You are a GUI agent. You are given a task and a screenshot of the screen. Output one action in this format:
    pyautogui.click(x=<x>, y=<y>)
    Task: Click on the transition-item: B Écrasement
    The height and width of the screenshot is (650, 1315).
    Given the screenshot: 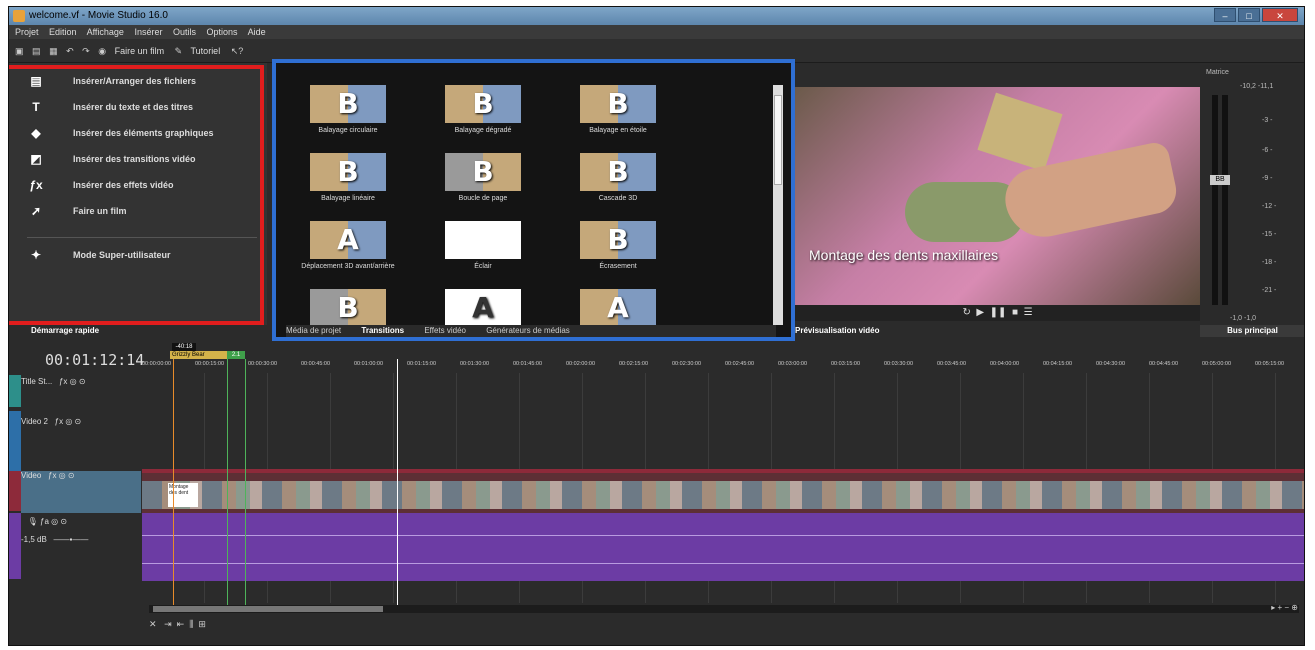 What is the action you would take?
    pyautogui.click(x=622, y=251)
    